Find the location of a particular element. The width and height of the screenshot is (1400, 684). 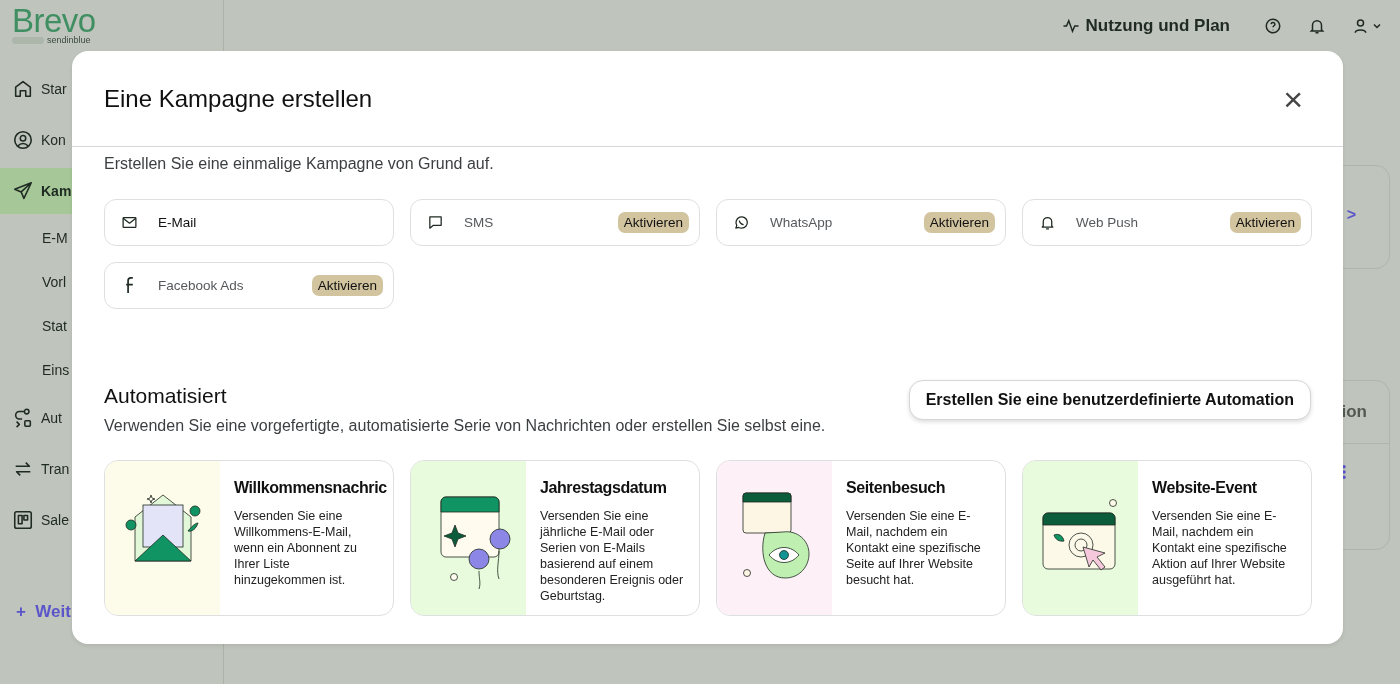

card-title: Willkommensnachric is located at coordinates (310, 488).